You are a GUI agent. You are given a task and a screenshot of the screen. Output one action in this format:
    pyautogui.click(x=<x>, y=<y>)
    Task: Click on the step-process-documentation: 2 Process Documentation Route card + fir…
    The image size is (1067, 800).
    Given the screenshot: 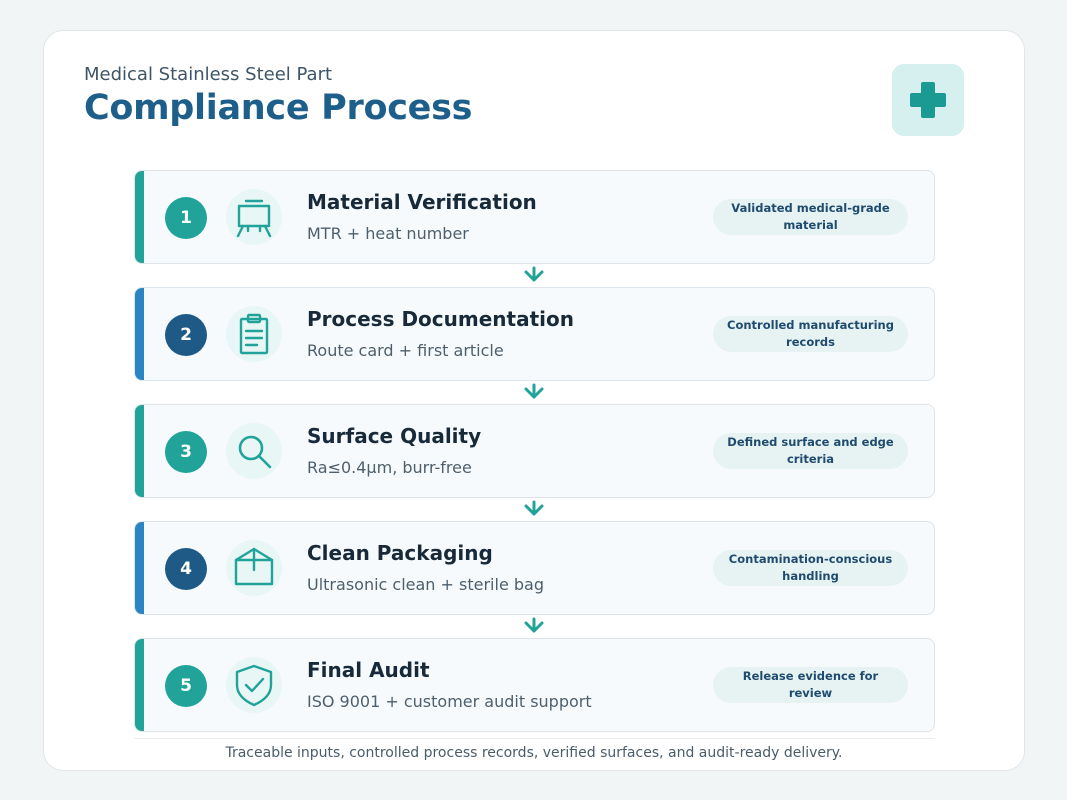 What is the action you would take?
    pyautogui.click(x=534, y=334)
    